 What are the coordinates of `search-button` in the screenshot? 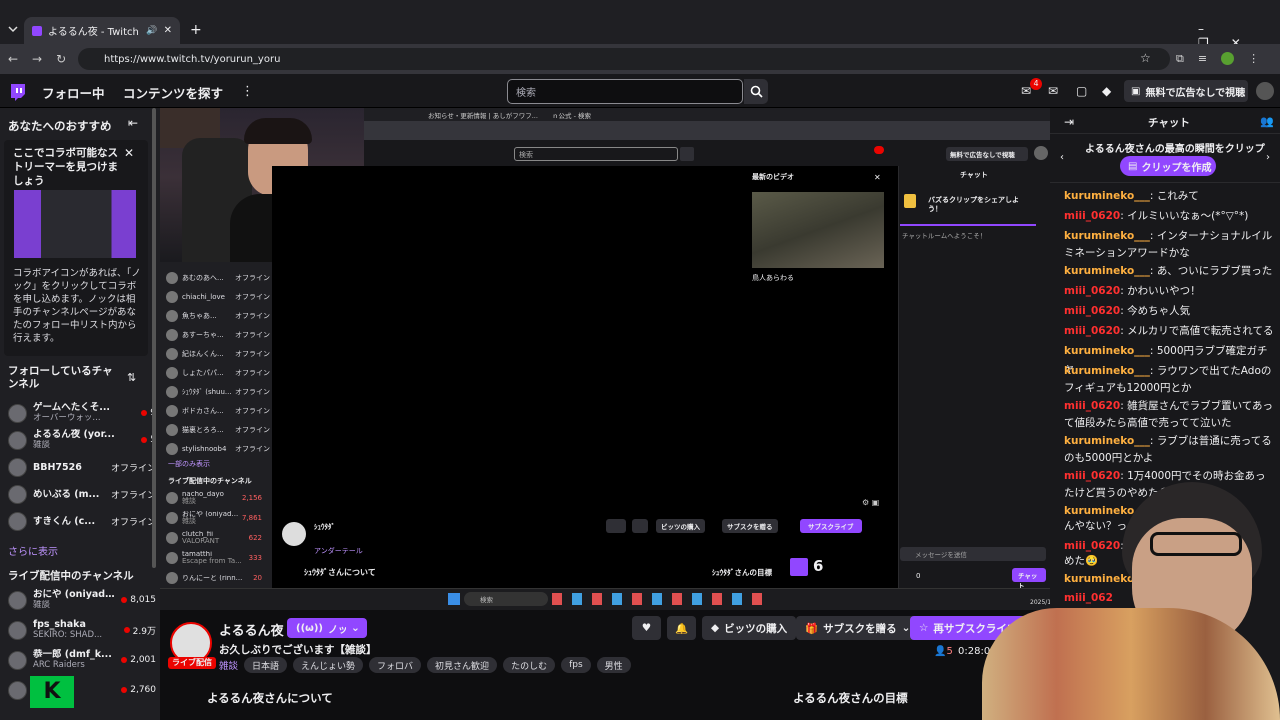 It's located at (756, 91).